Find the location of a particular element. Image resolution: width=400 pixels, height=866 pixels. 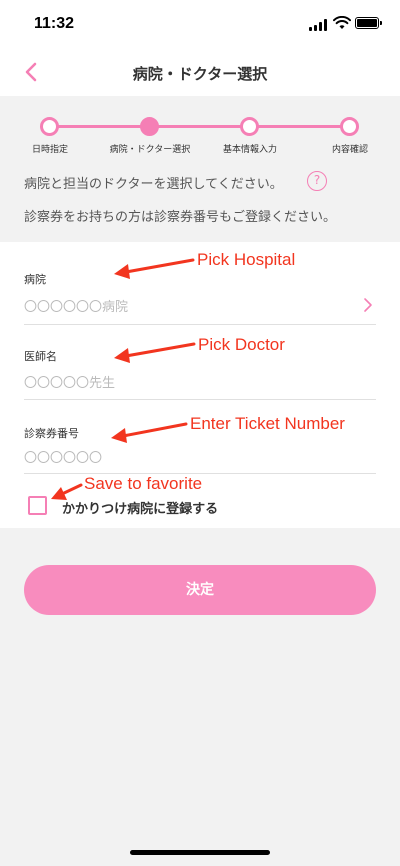

step-label-4: 内容確認 is located at coordinates (349, 150).